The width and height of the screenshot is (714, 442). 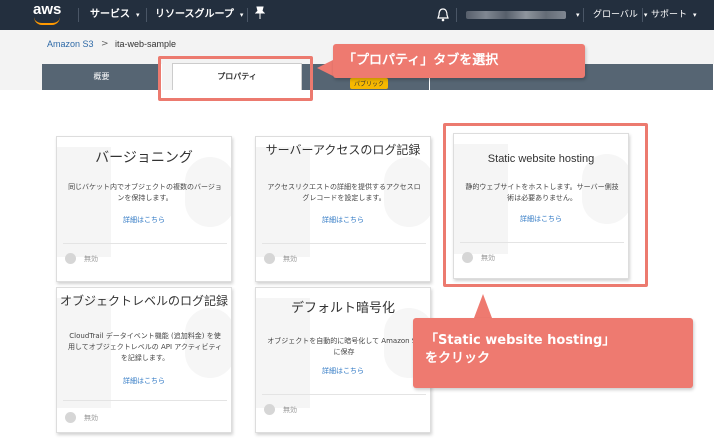 I want to click on logo-smile-icon, so click(x=47, y=21).